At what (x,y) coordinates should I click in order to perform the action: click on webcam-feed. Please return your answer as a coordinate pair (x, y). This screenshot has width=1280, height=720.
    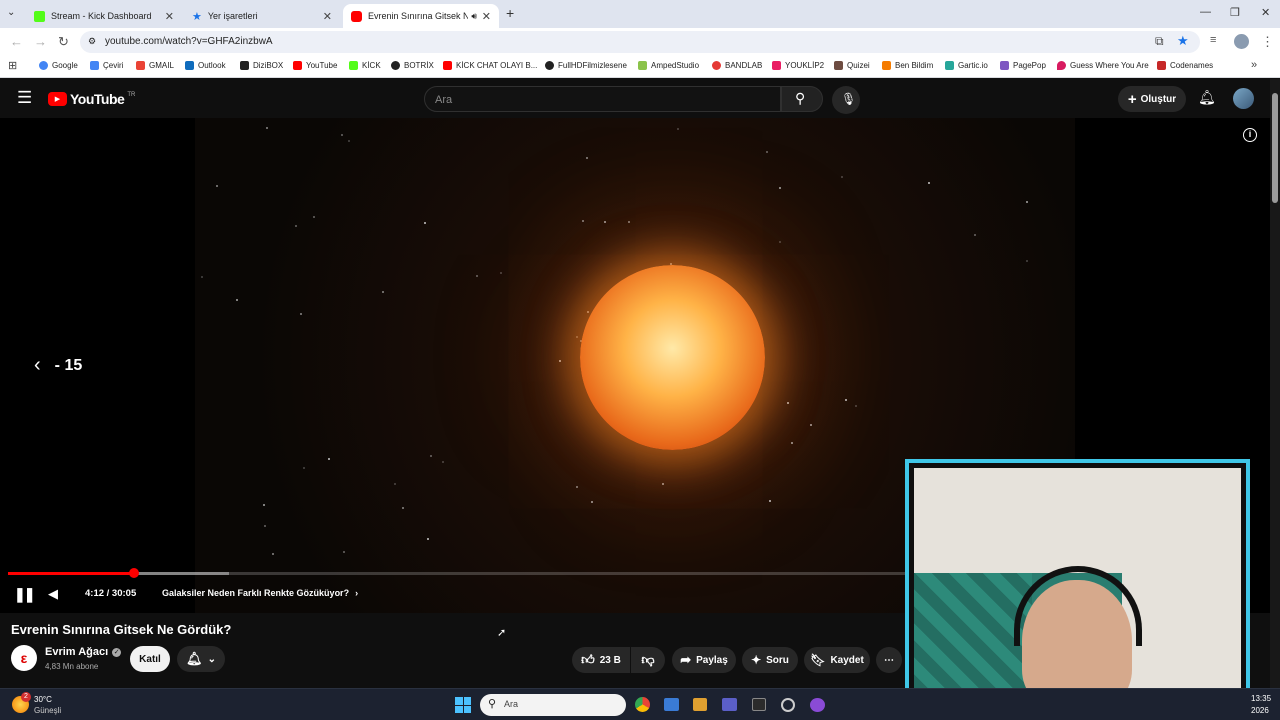
    Looking at the image, I should click on (1077, 588).